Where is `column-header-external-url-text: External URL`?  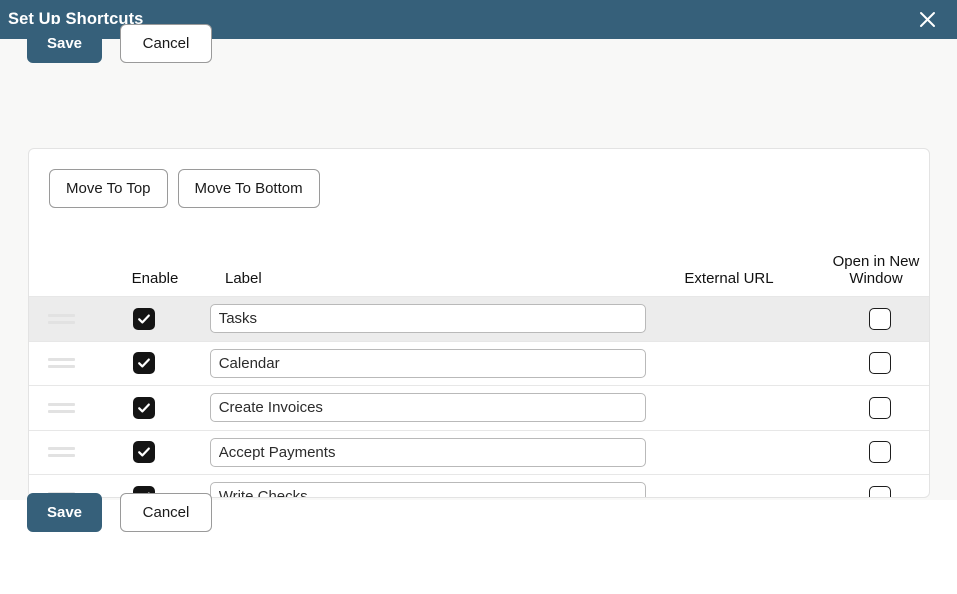
column-header-external-url-text: External URL is located at coordinates (729, 279).